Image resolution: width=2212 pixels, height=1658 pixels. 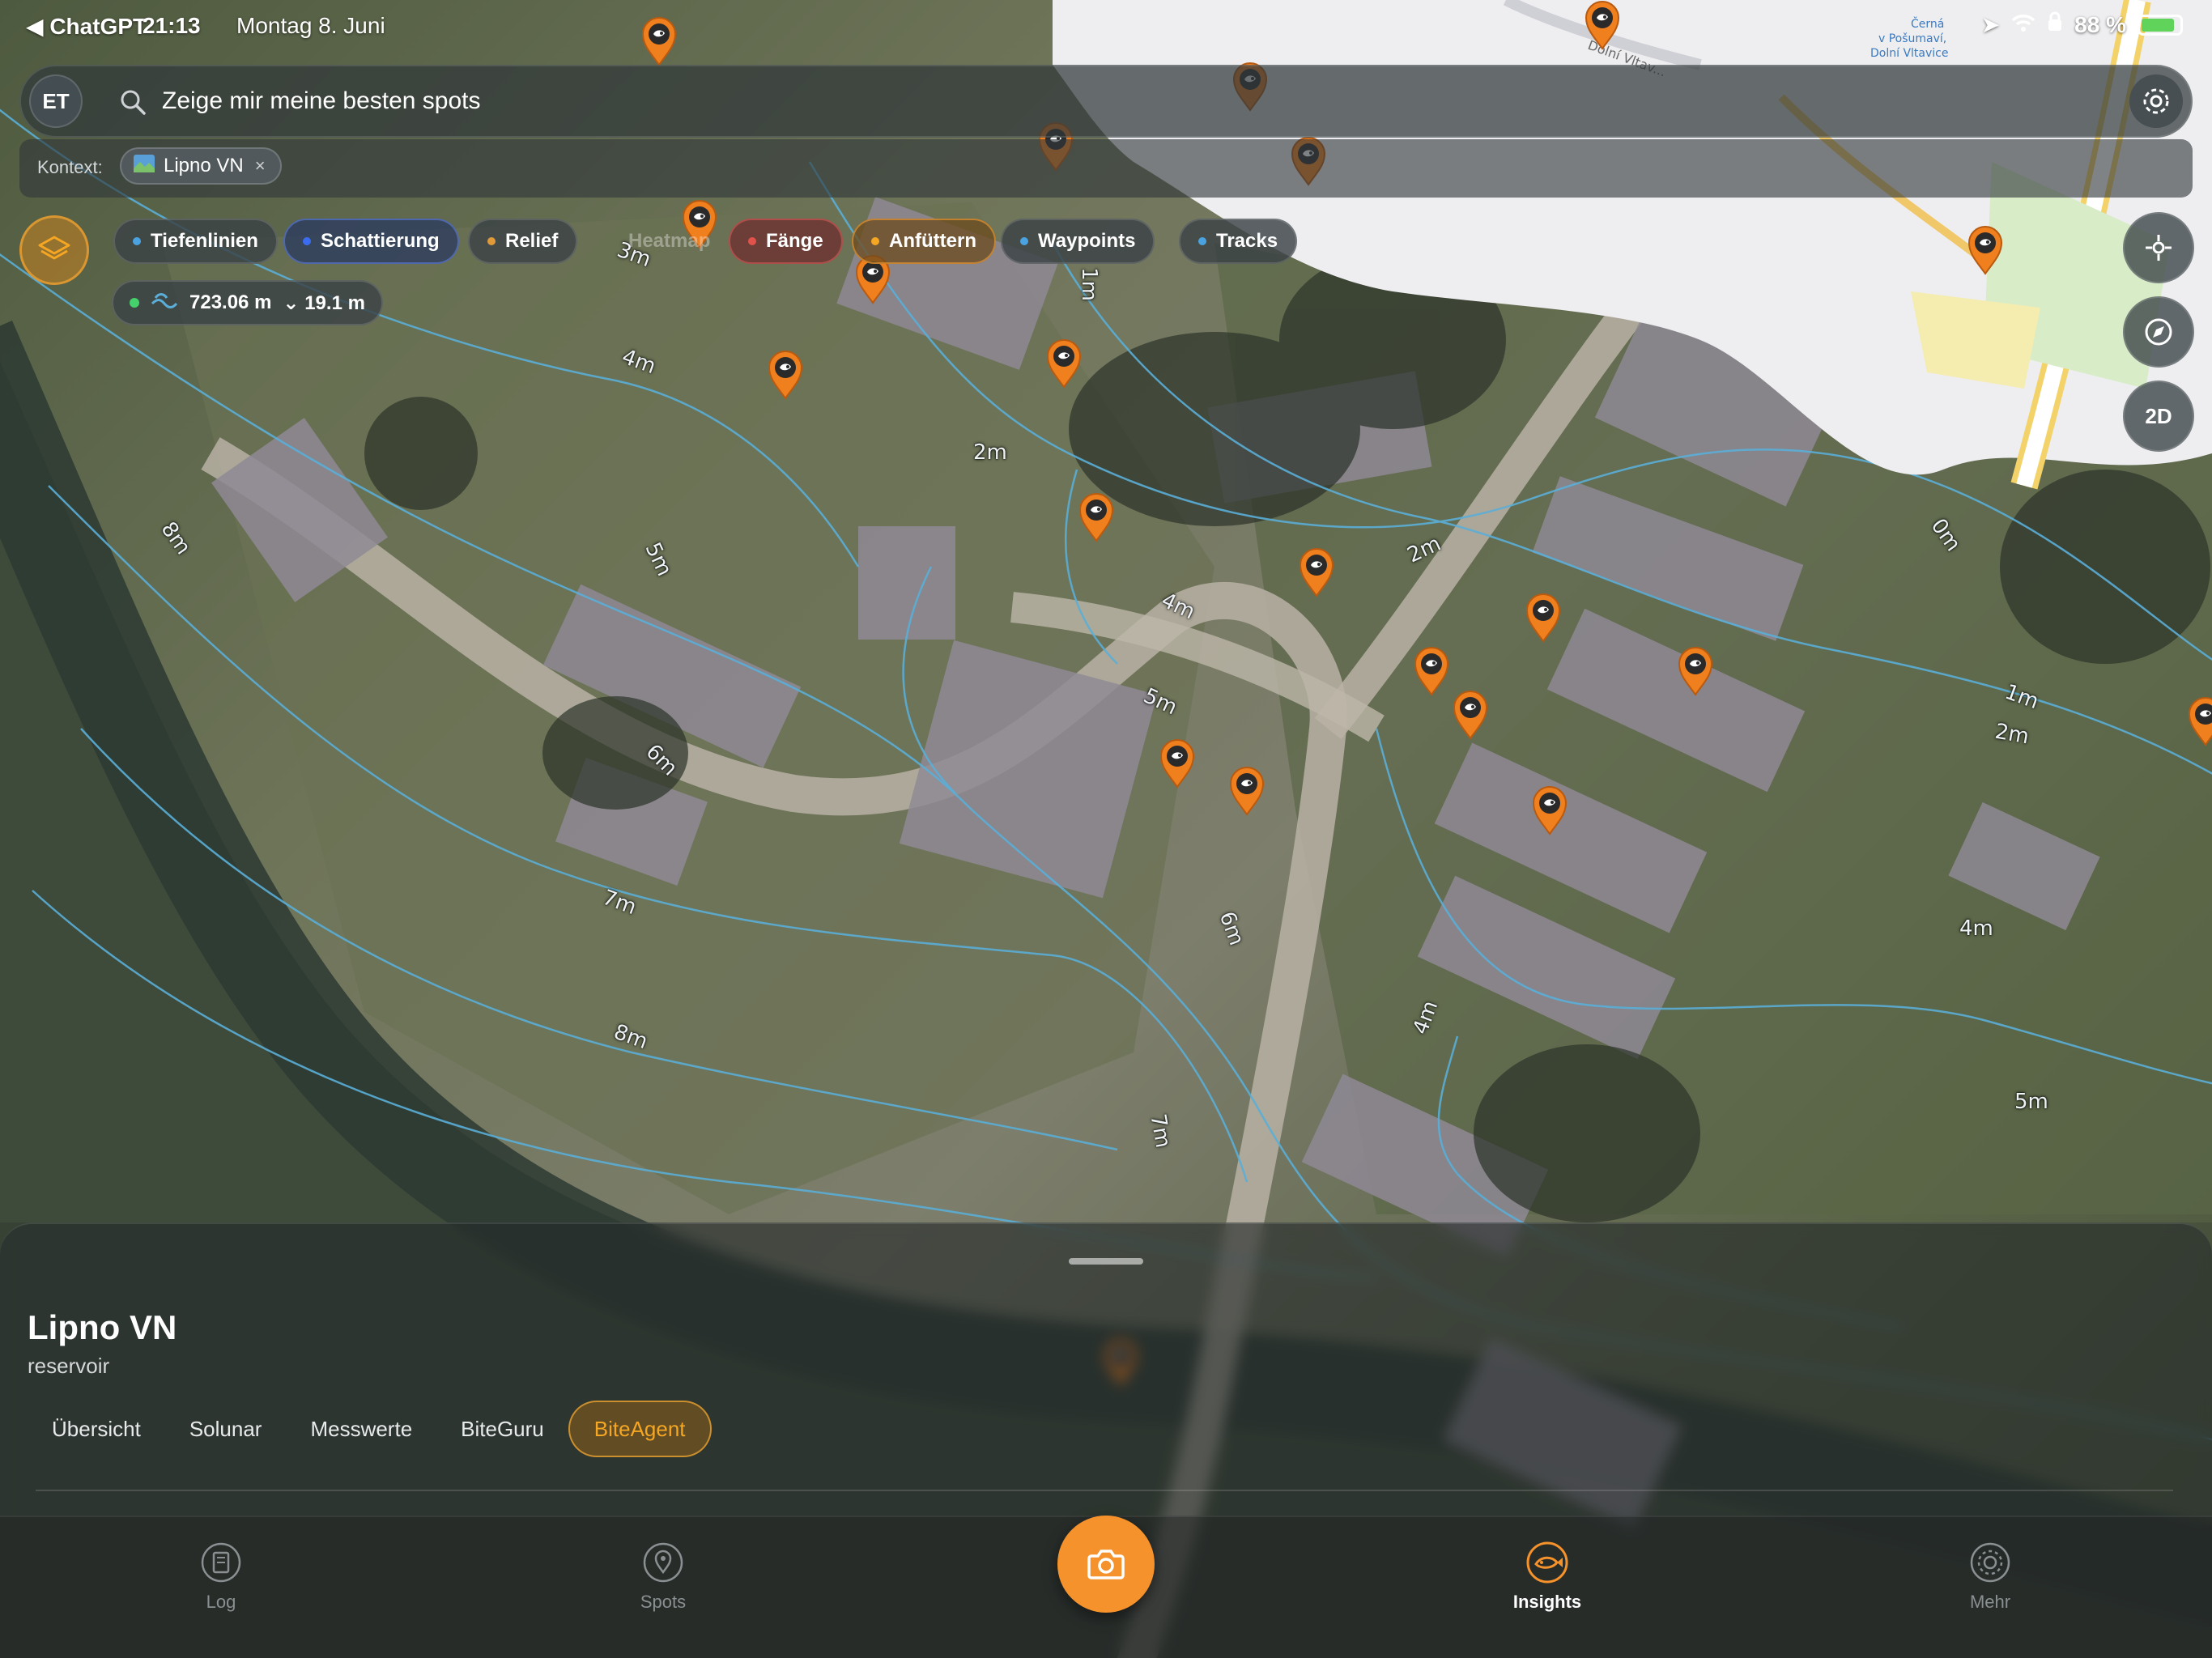 I want to click on sheet-grabber, so click(x=1106, y=1261).